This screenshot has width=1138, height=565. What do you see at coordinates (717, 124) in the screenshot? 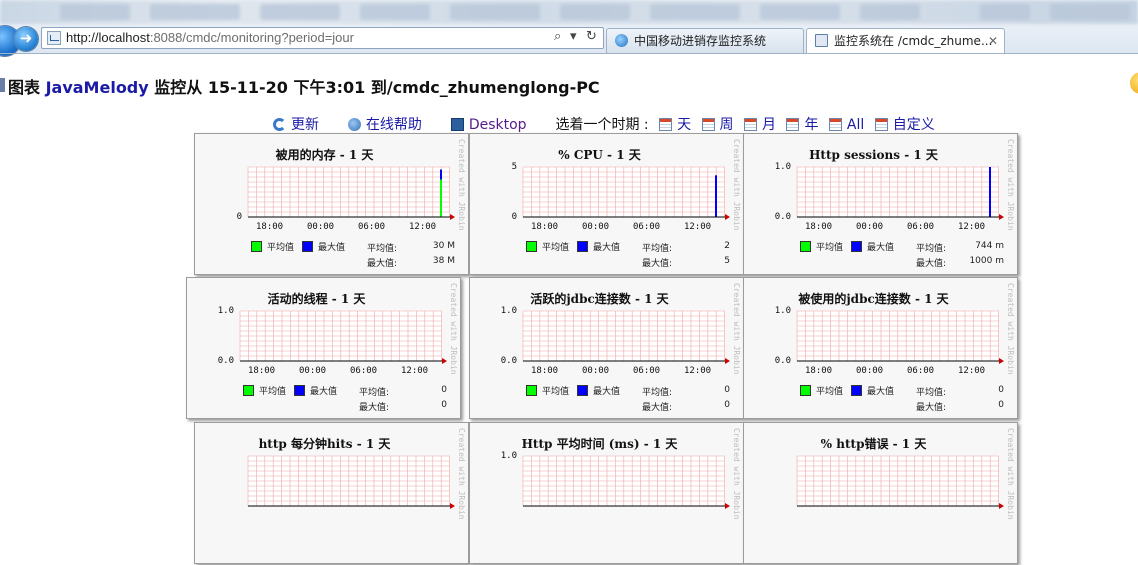
I see `period-week-link: 周` at bounding box center [717, 124].